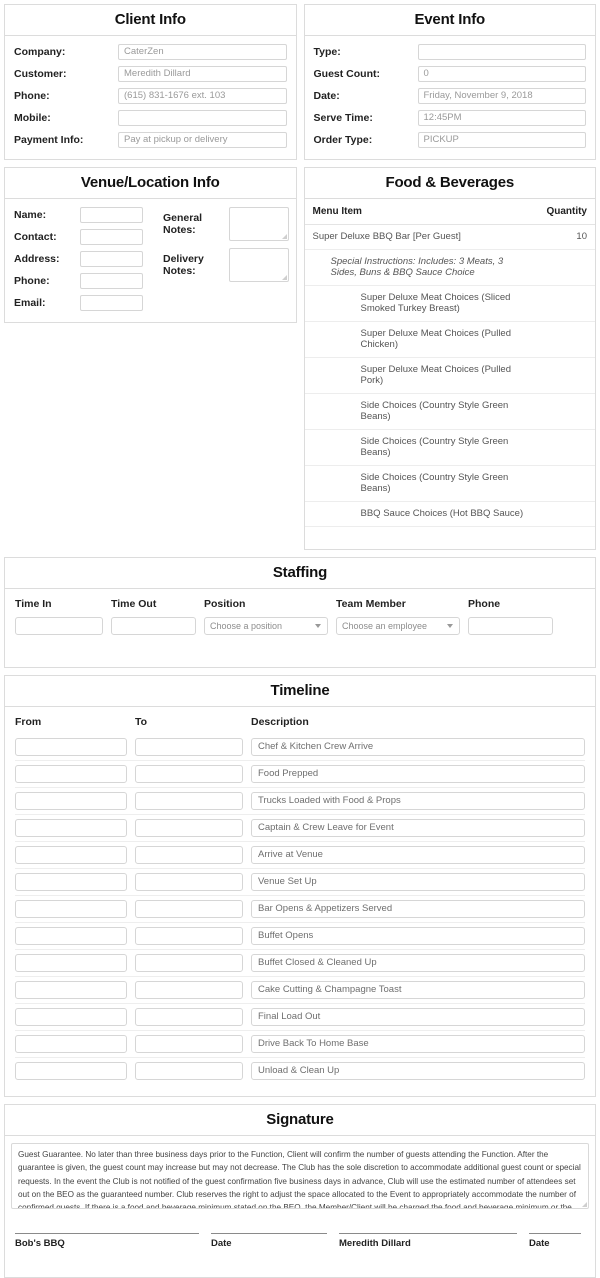 The image size is (600, 1278). What do you see at coordinates (418, 1071) in the screenshot?
I see `timeline-description-input: Unload & Clean Up` at bounding box center [418, 1071].